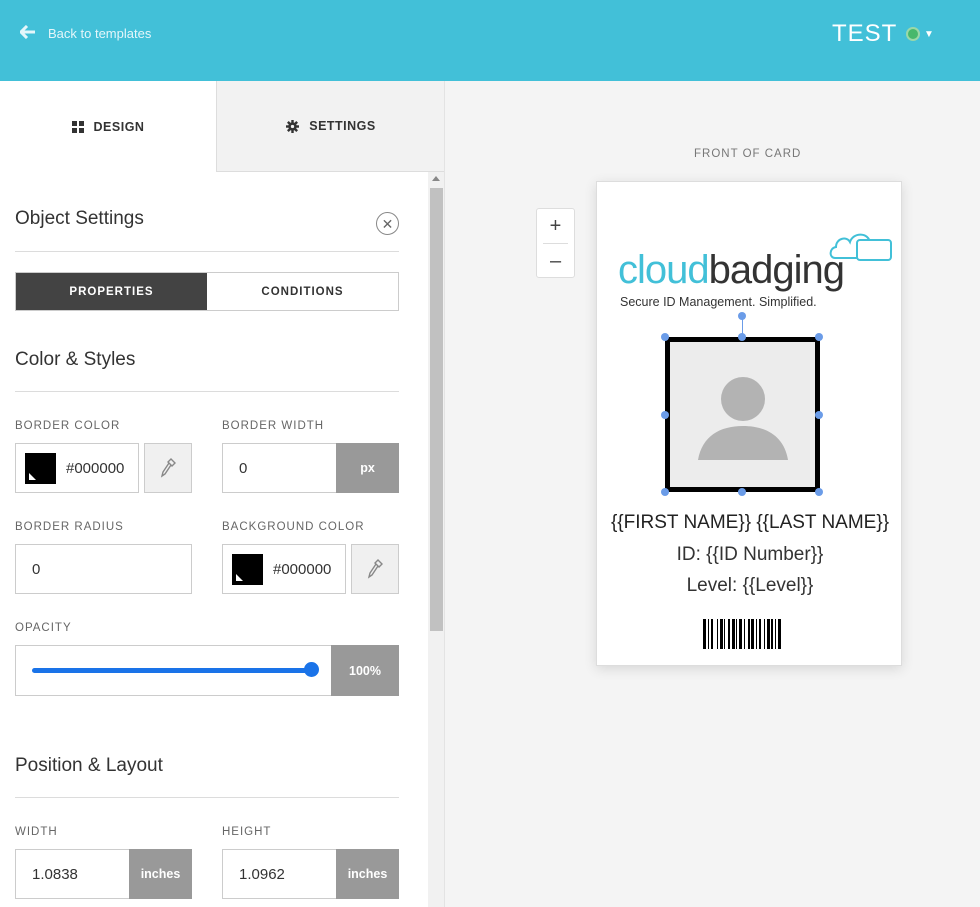 The height and width of the screenshot is (907, 980). I want to click on background-color-value: #000000, so click(302, 569).